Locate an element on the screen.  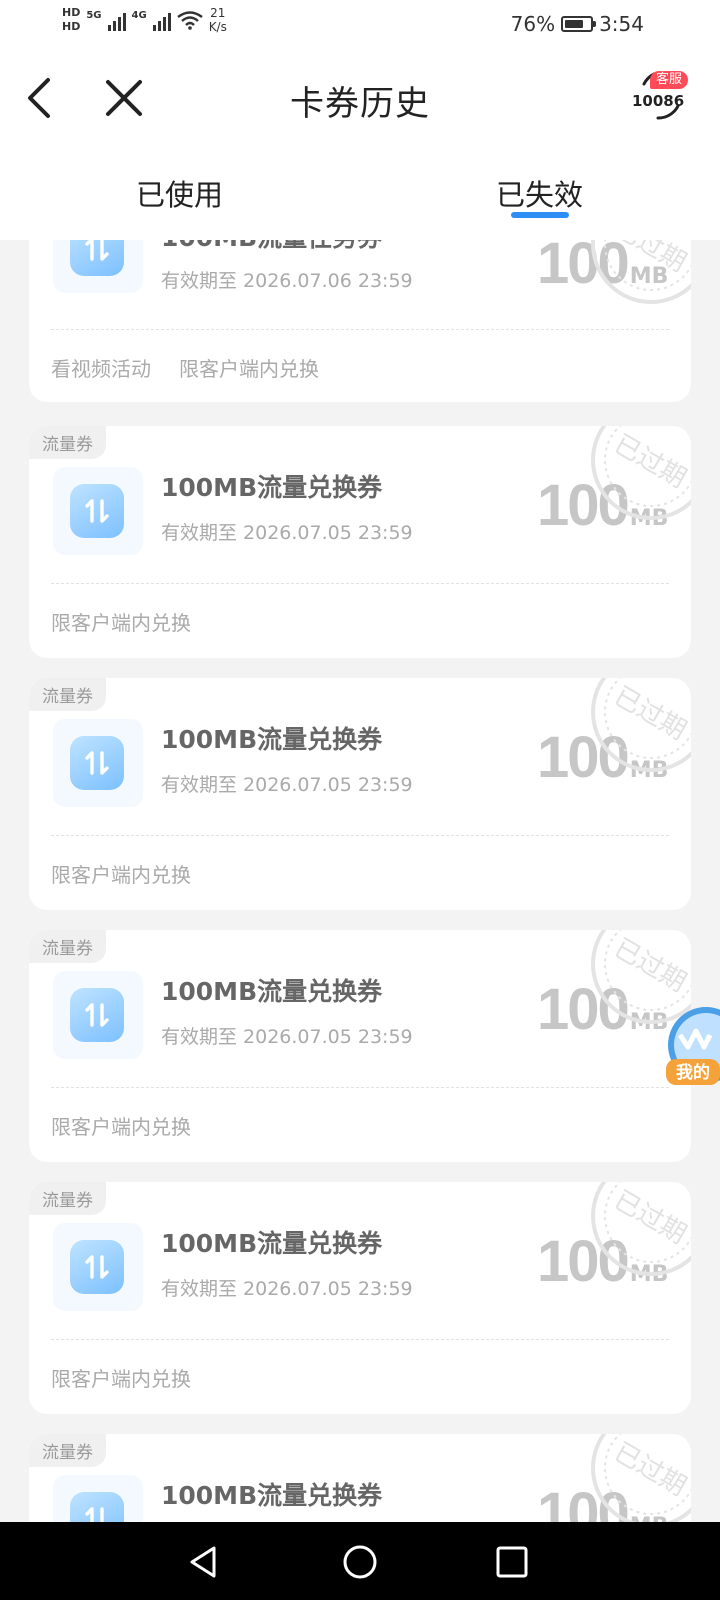
network-speed: 21 K/s is located at coordinates (218, 20).